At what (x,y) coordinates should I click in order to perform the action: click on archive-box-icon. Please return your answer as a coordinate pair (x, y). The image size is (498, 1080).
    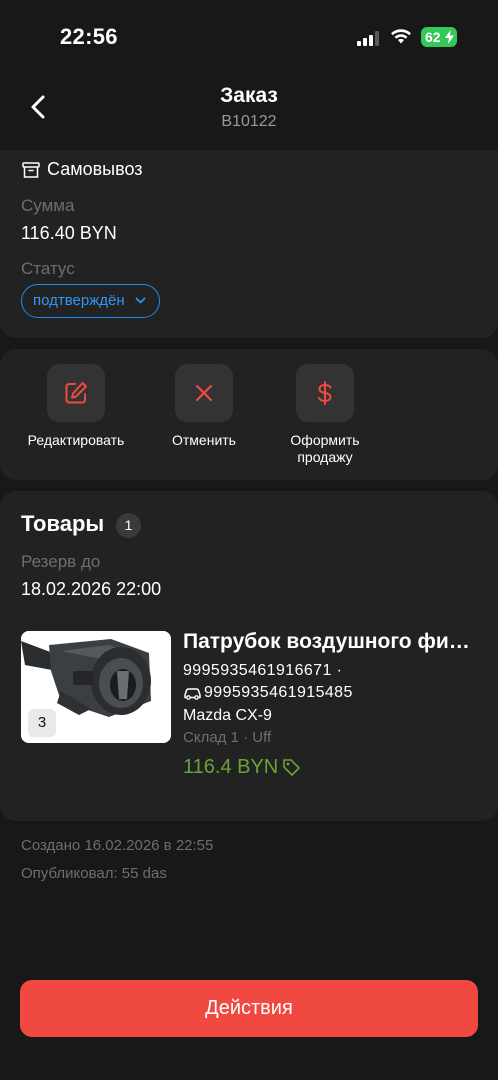
    Looking at the image, I should click on (31, 169).